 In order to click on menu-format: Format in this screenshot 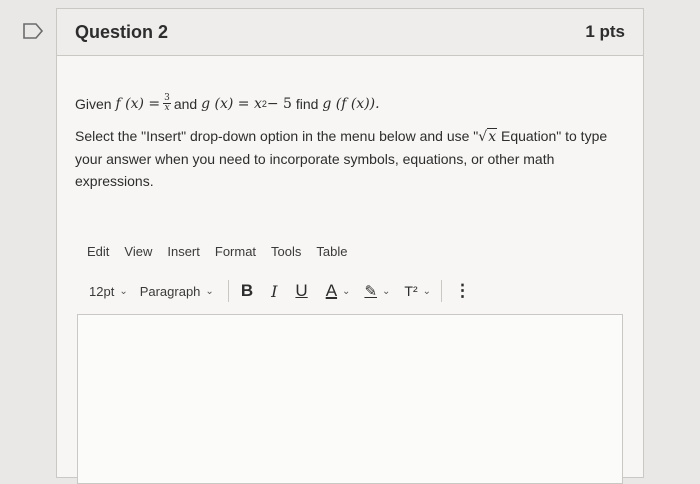, I will do `click(235, 251)`.